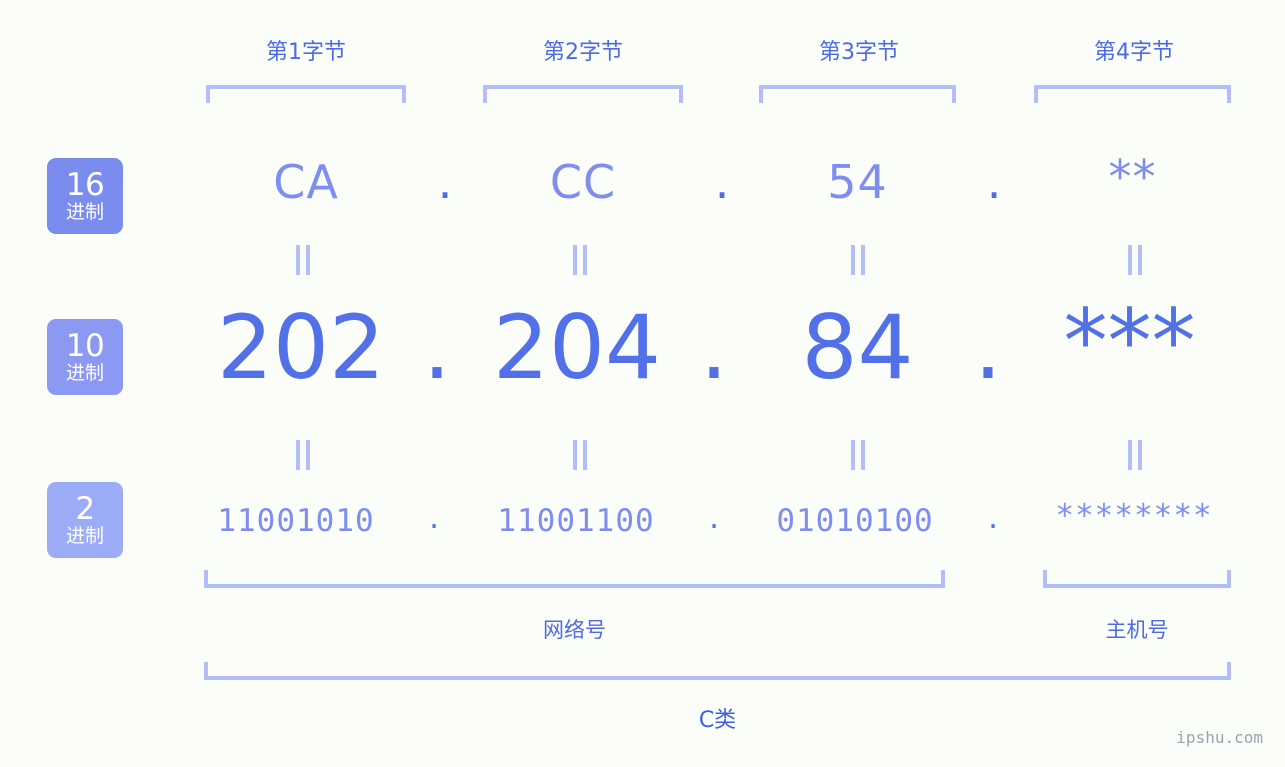 This screenshot has width=1285, height=767. Describe the element at coordinates (576, 521) in the screenshot. I see `binary-byte-2: 11001100` at that location.